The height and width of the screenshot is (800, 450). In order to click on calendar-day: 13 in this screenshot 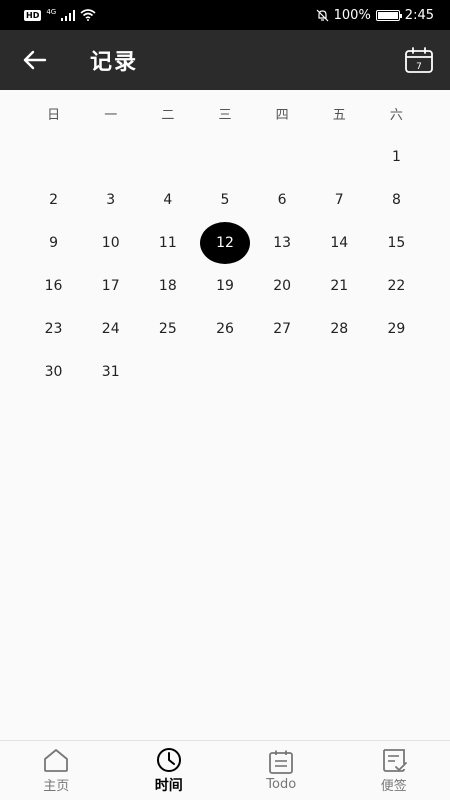, I will do `click(282, 242)`.